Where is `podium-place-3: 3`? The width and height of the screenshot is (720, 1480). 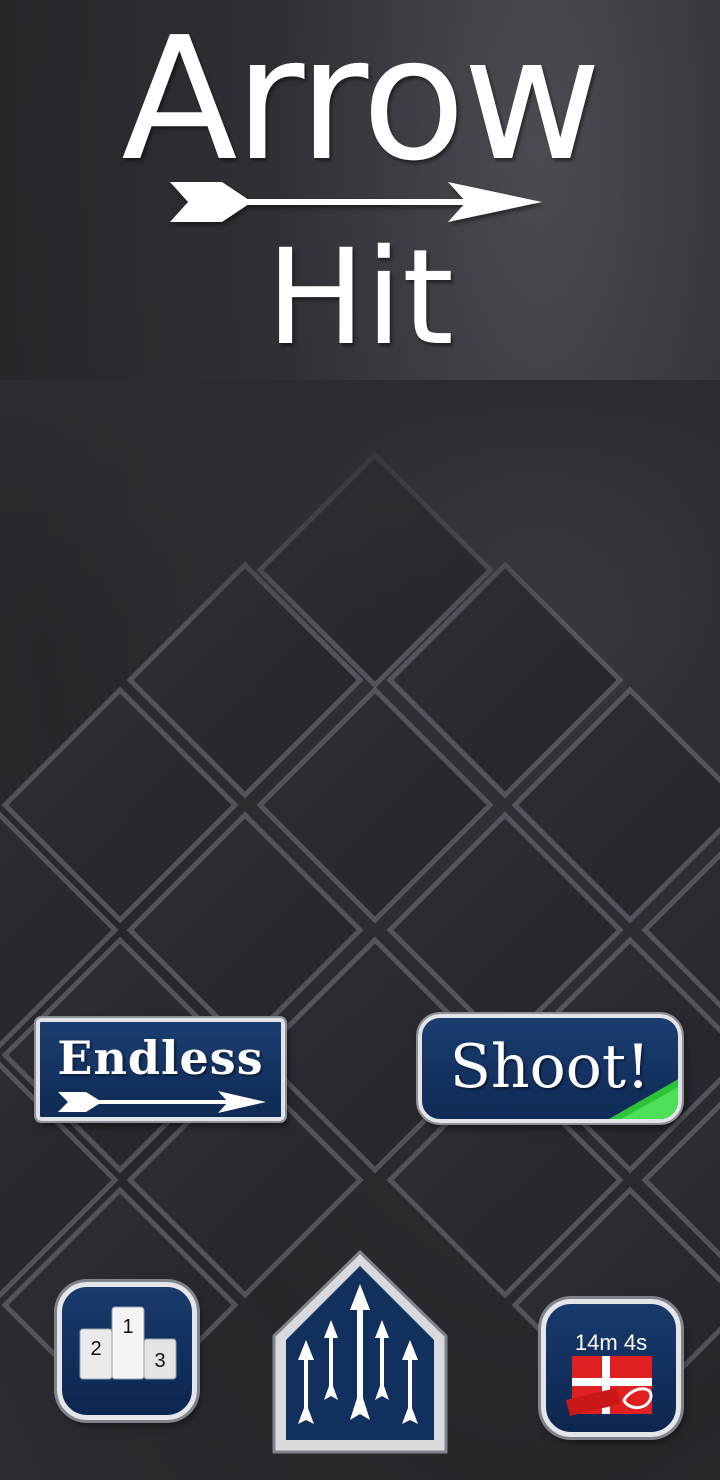 podium-place-3: 3 is located at coordinates (159, 1361).